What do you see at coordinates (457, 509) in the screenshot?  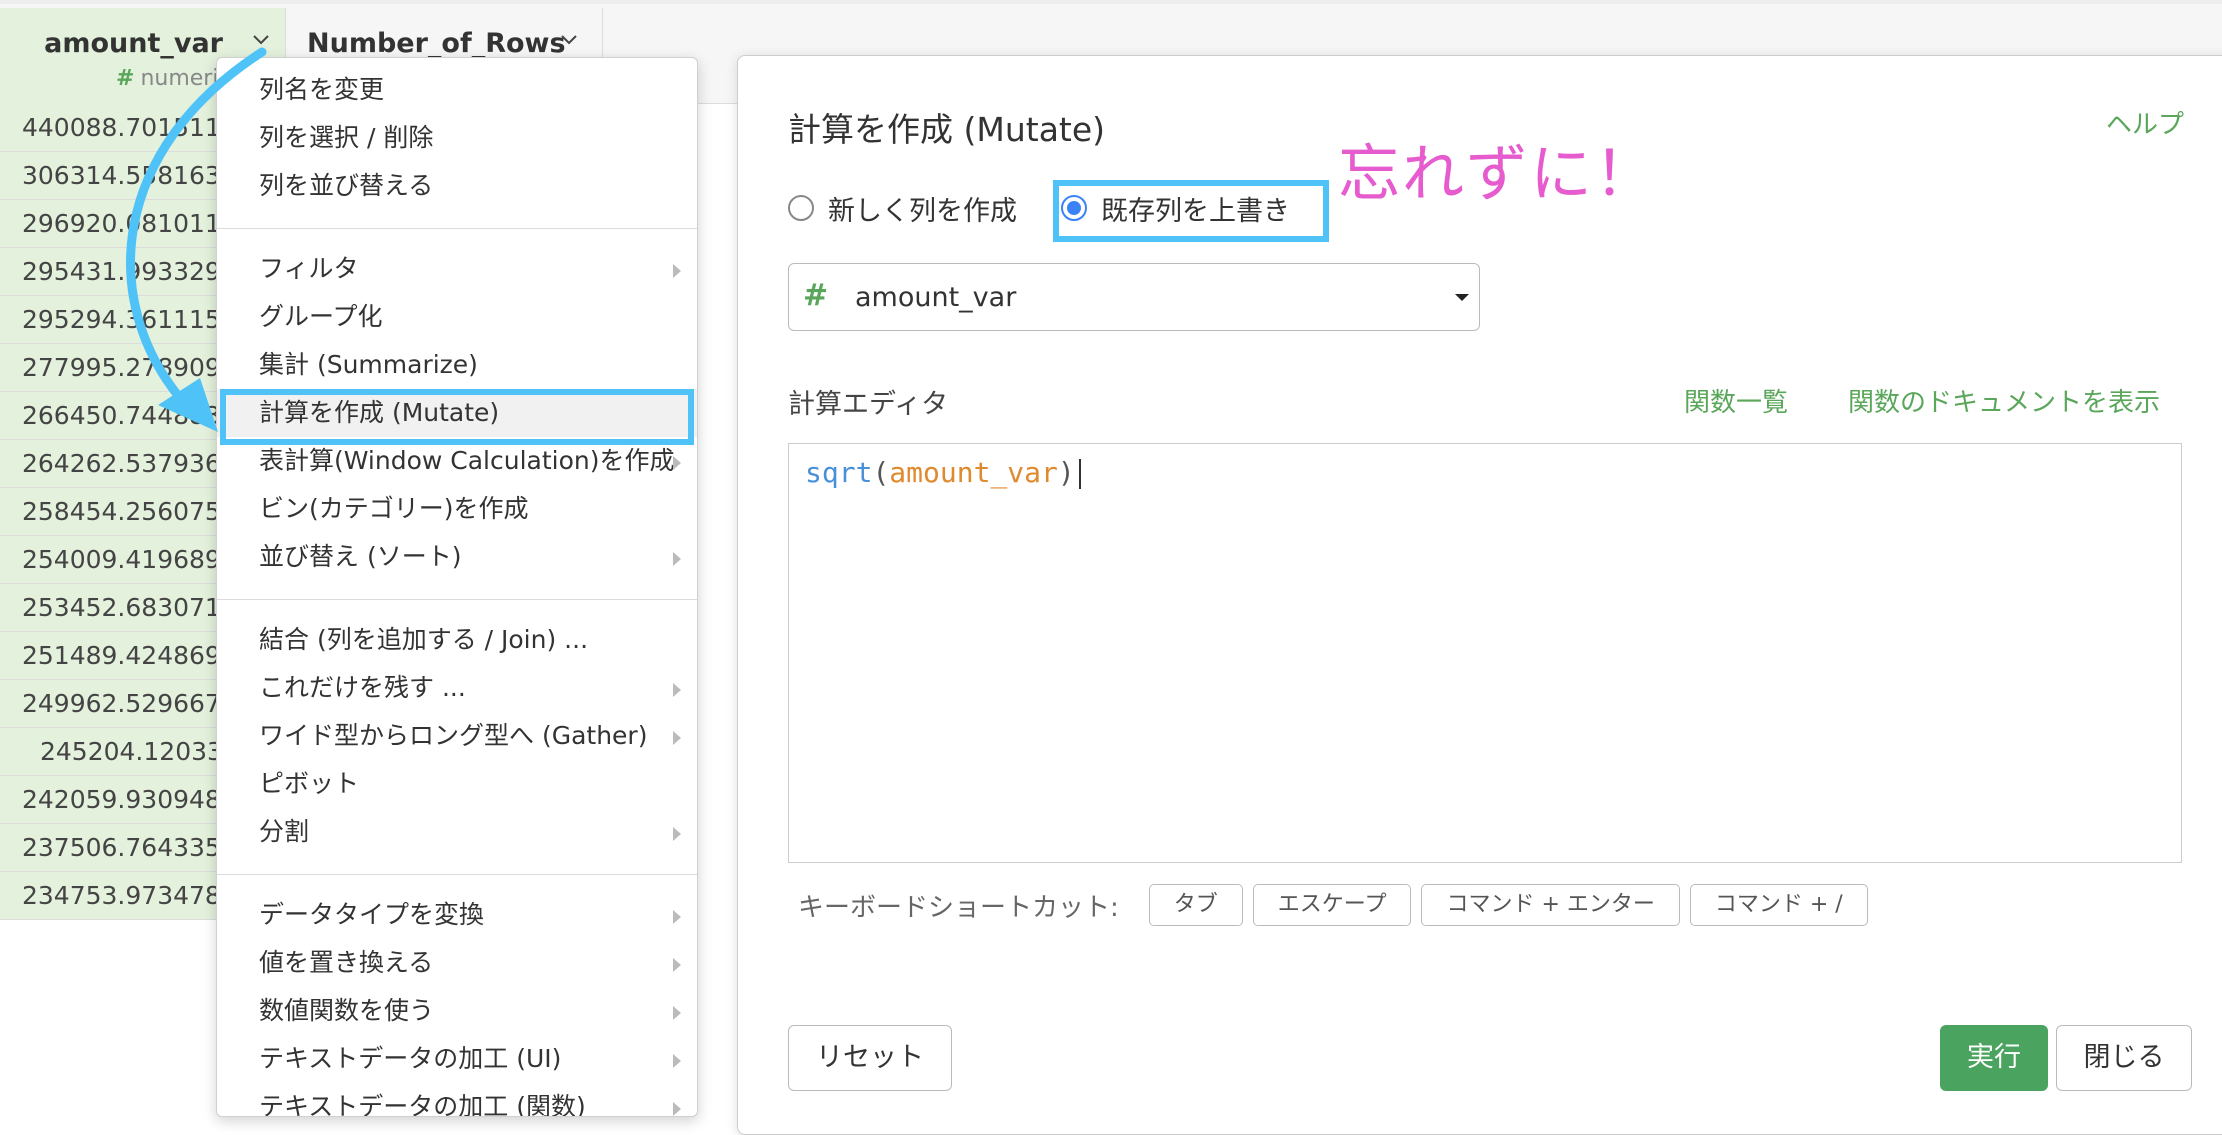 I see `menu-item-create-bins: ビン(カテゴリー)を作成` at bounding box center [457, 509].